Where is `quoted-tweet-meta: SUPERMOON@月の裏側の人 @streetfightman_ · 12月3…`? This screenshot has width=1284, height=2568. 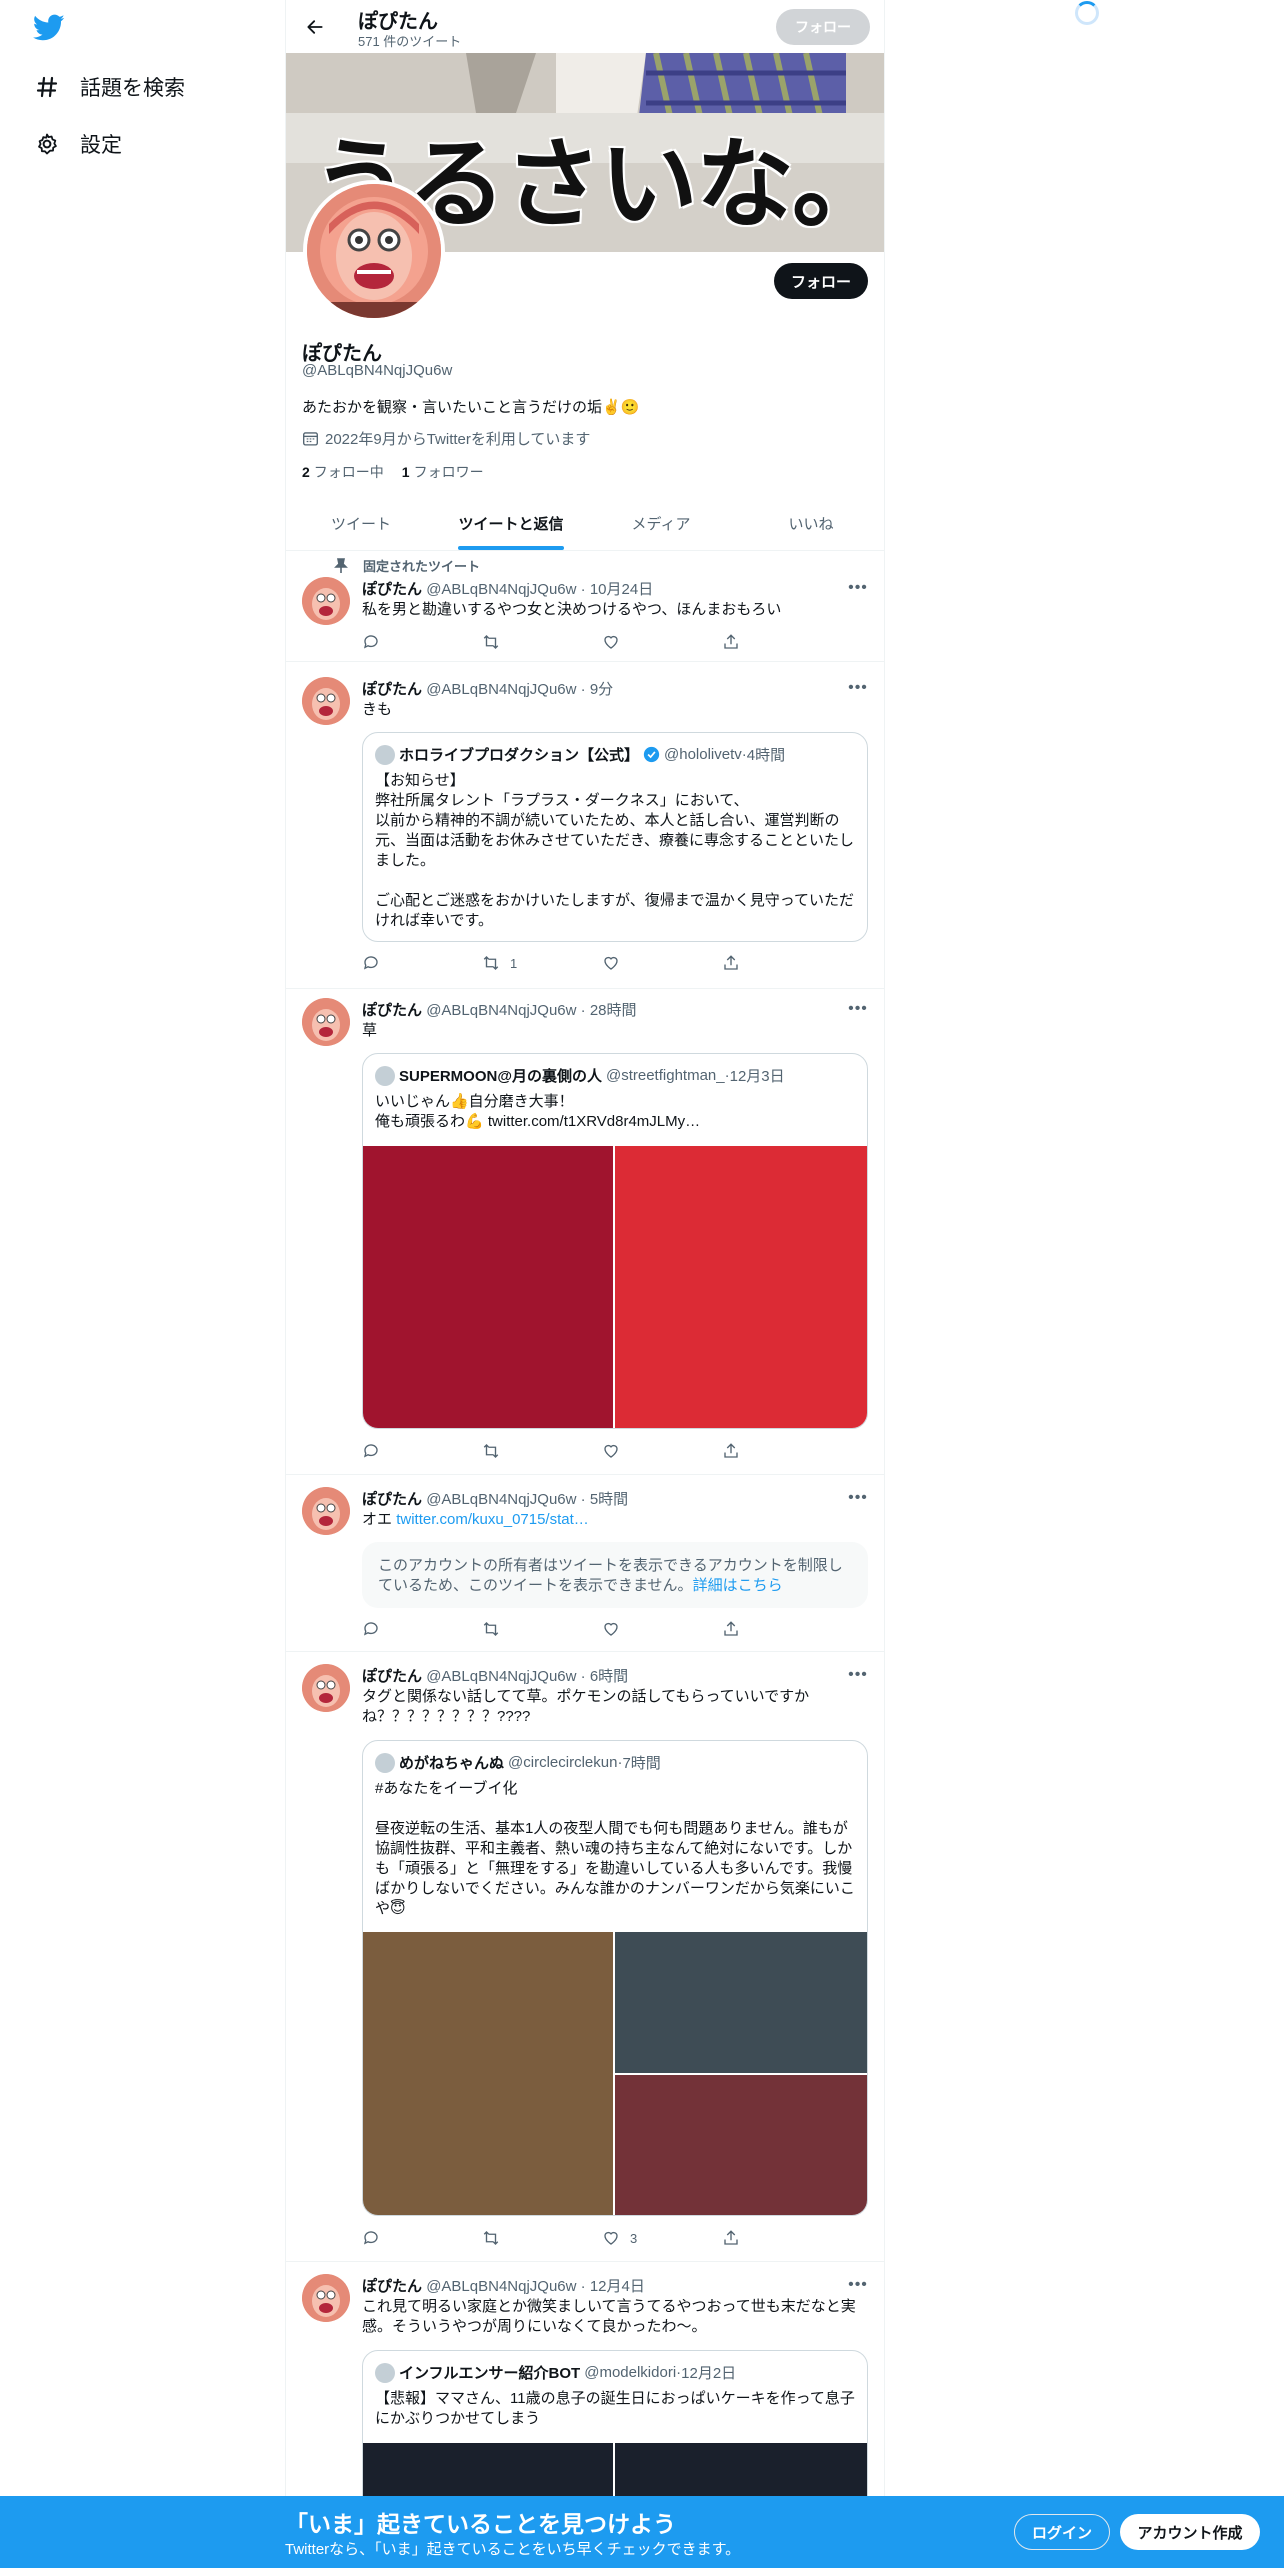 quoted-tweet-meta: SUPERMOON@月の裏側の人 @streetfightman_ · 12月3… is located at coordinates (580, 1075).